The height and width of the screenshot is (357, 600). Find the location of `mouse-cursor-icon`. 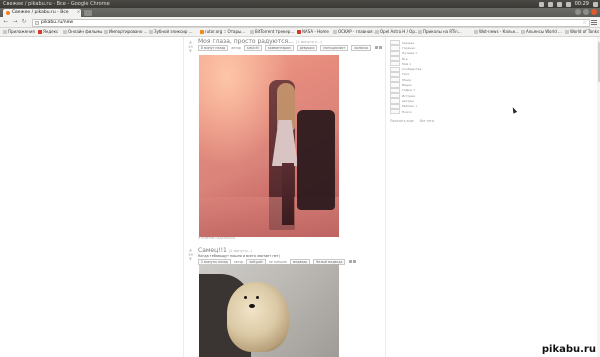

mouse-cursor-icon is located at coordinates (514, 110).